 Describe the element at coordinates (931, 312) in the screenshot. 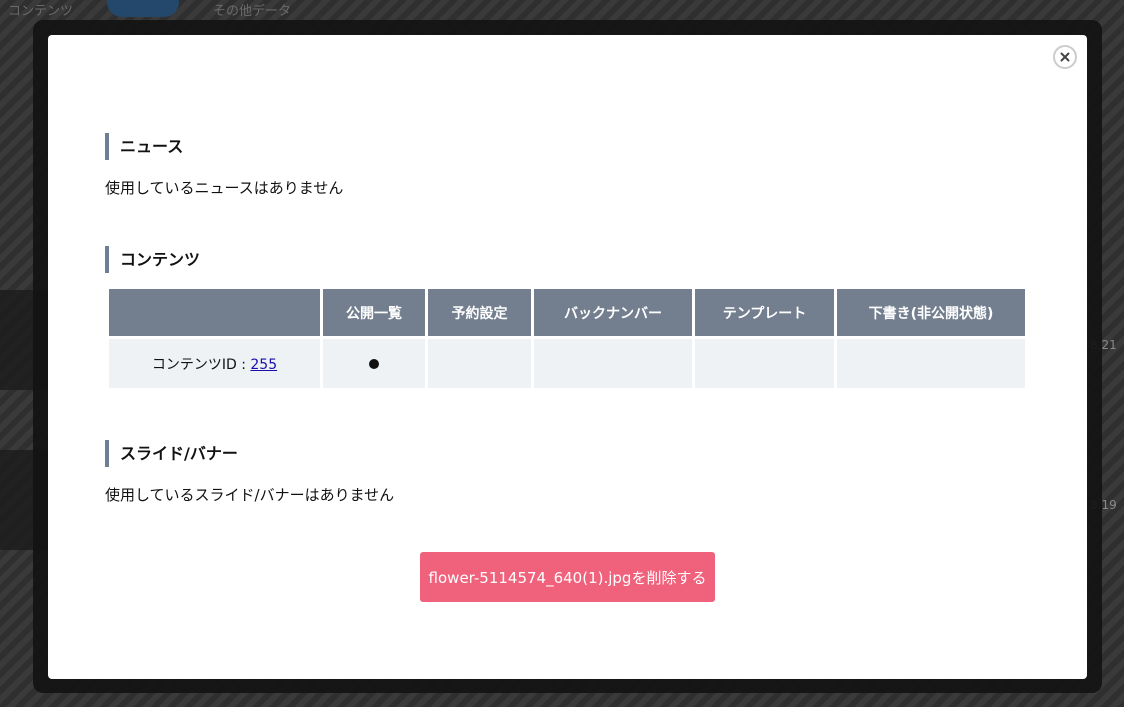

I see `table-header-draft: 下書き(非公開状態)` at that location.